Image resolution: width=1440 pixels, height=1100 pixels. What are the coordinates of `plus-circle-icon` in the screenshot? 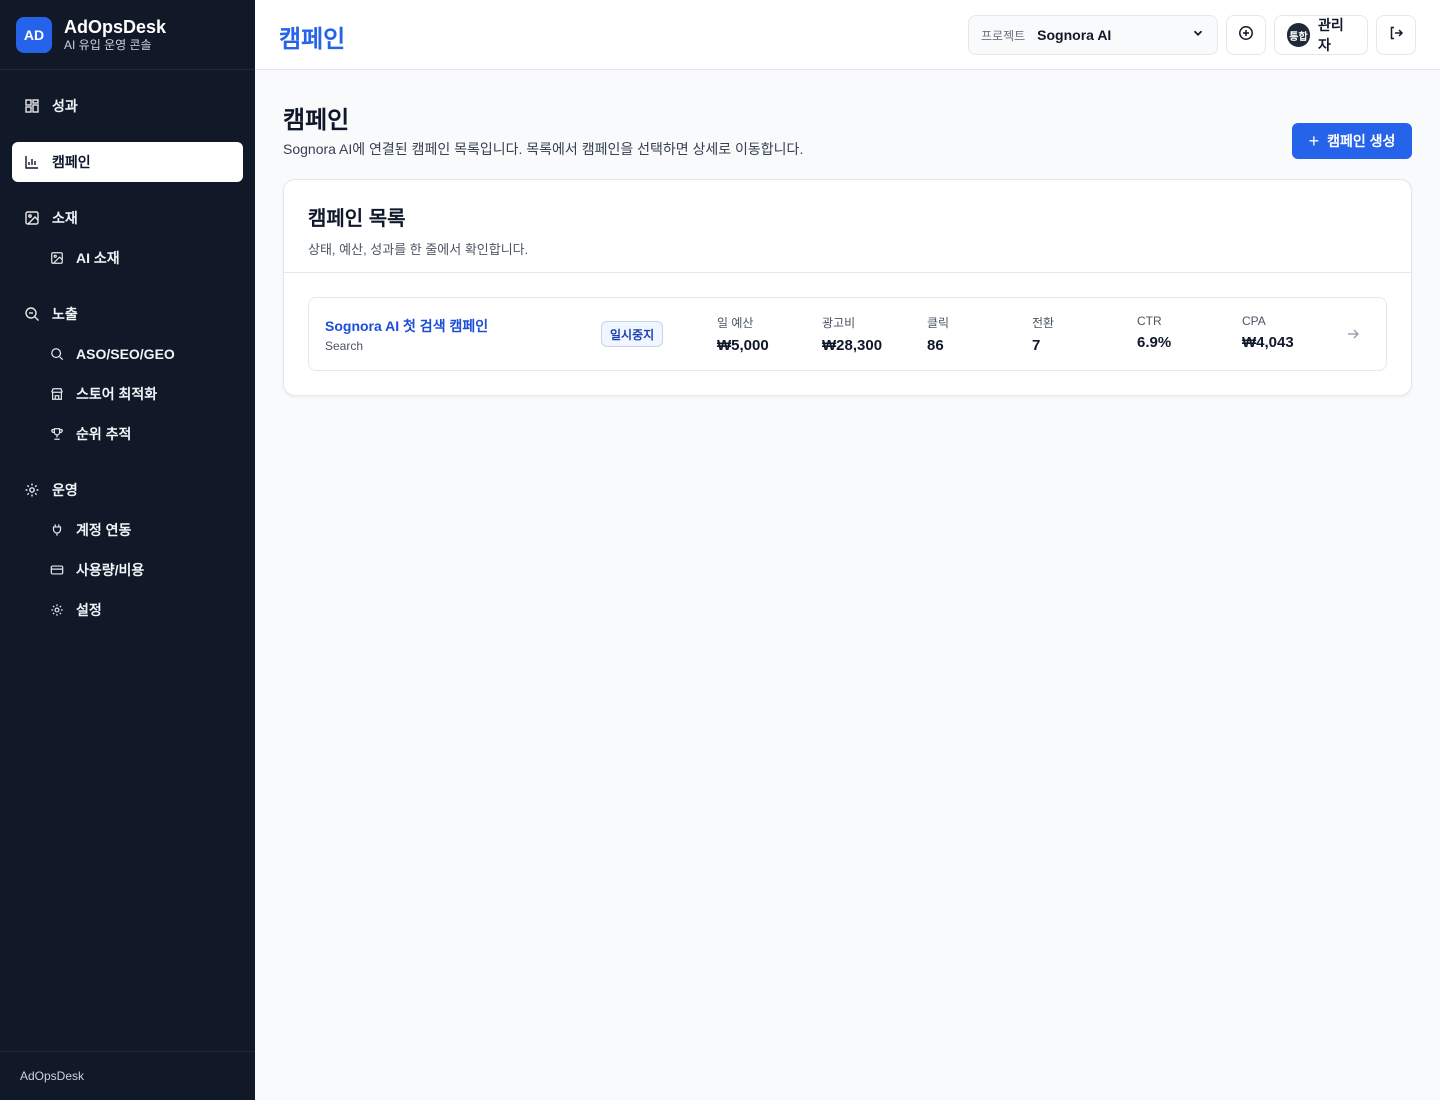 It's located at (1246, 35).